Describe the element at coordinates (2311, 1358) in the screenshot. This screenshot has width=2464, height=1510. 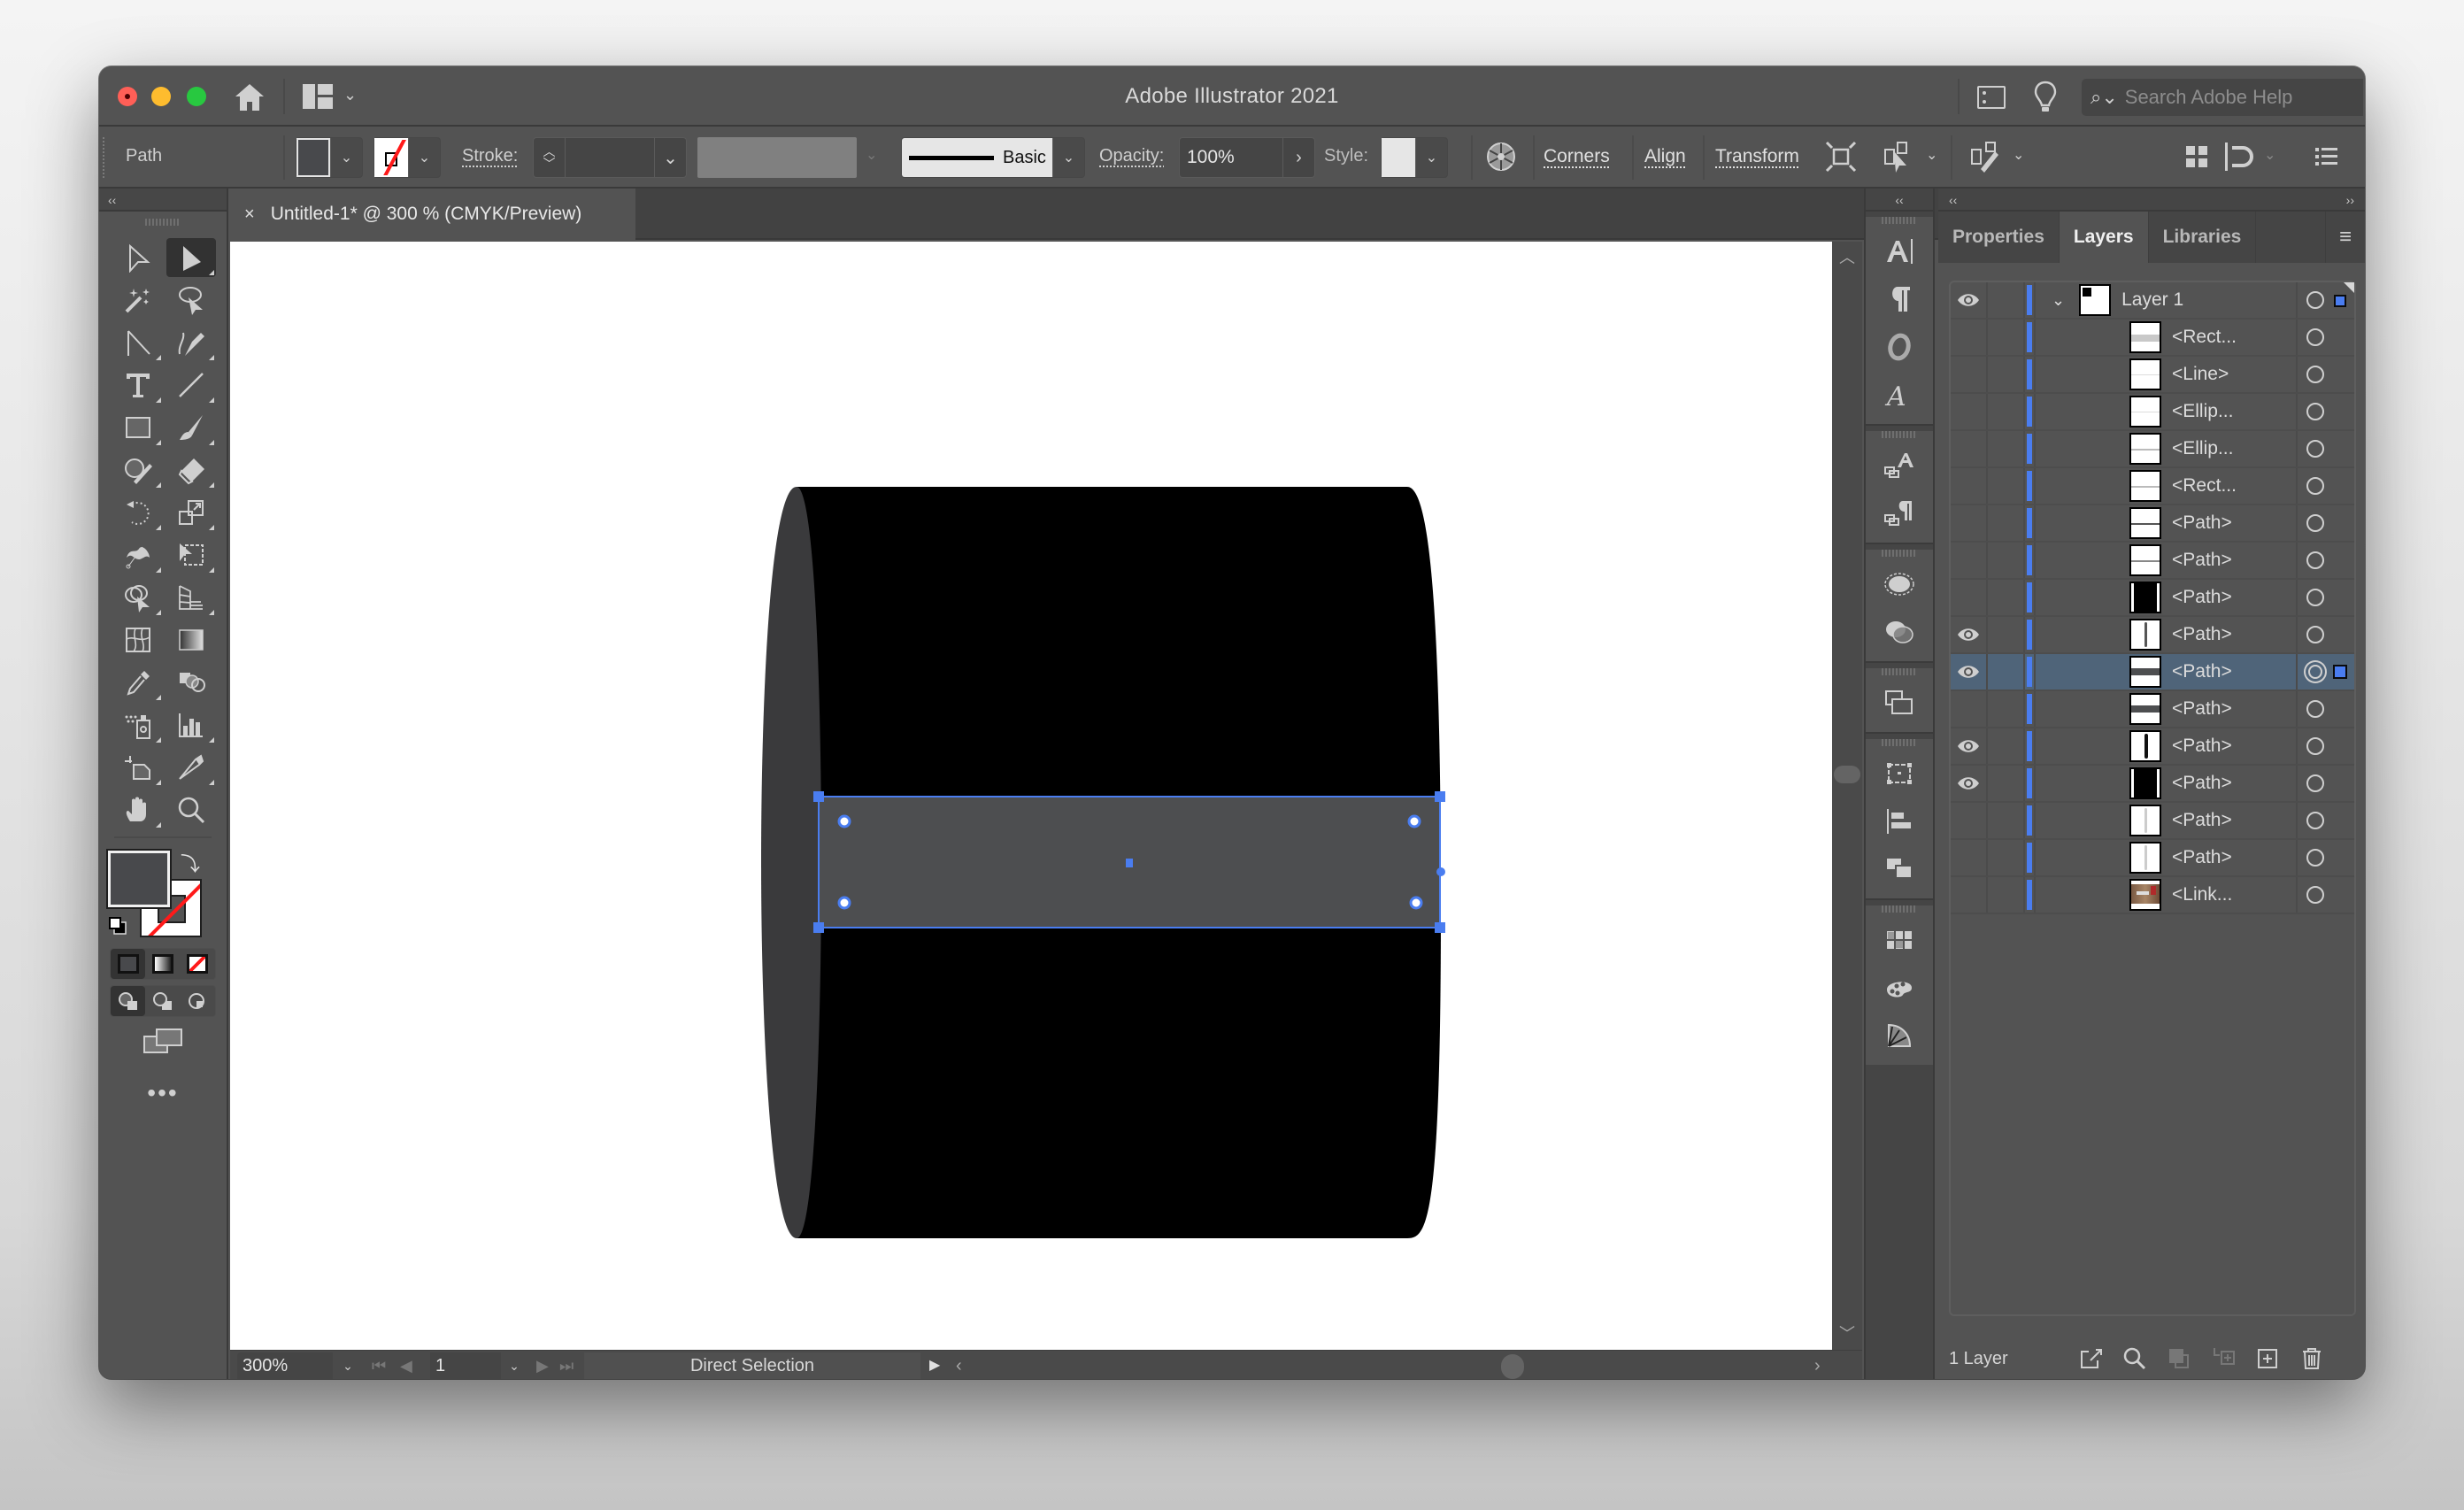
I see `delete-layer-icon` at that location.